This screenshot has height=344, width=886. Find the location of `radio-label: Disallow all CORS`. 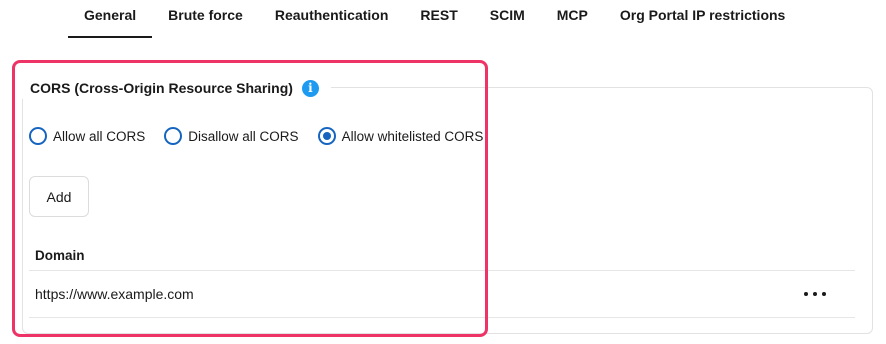

radio-label: Disallow all CORS is located at coordinates (243, 136).